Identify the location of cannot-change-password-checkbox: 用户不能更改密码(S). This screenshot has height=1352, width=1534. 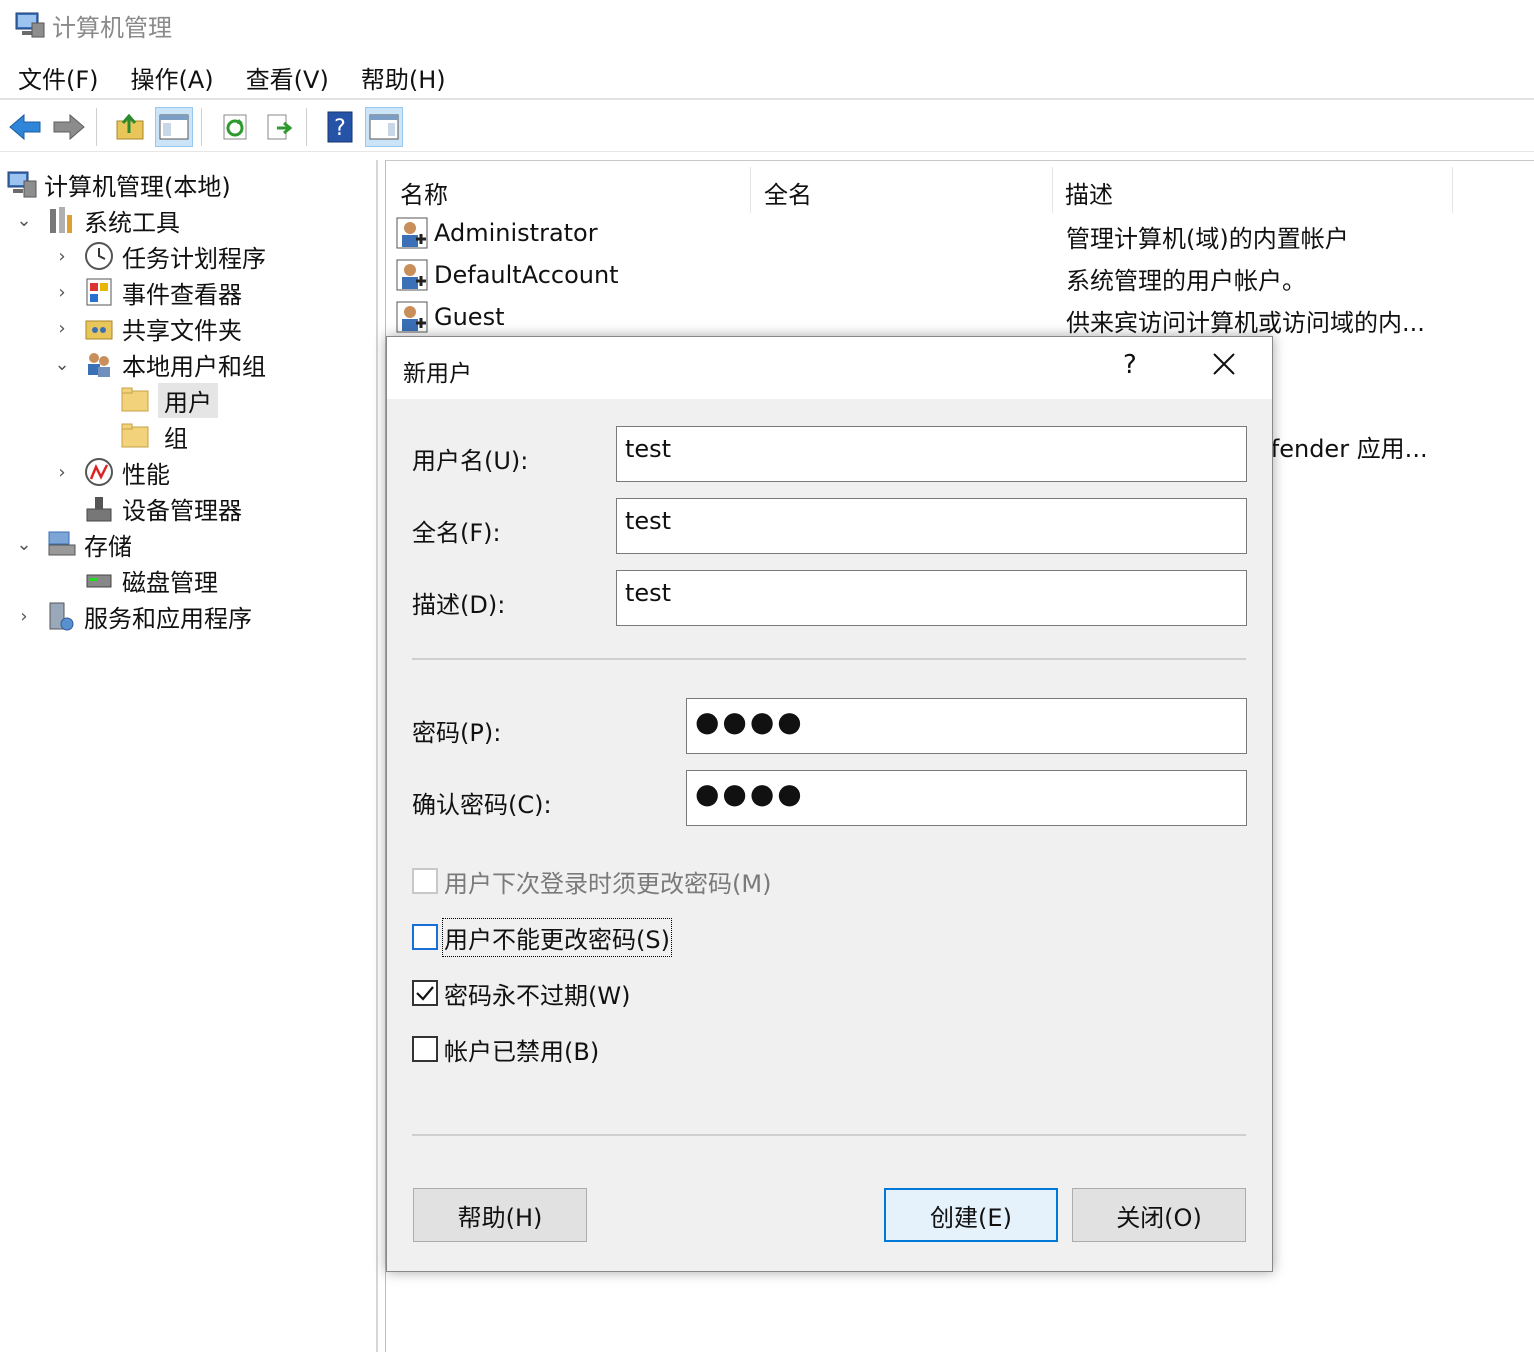
(542, 937).